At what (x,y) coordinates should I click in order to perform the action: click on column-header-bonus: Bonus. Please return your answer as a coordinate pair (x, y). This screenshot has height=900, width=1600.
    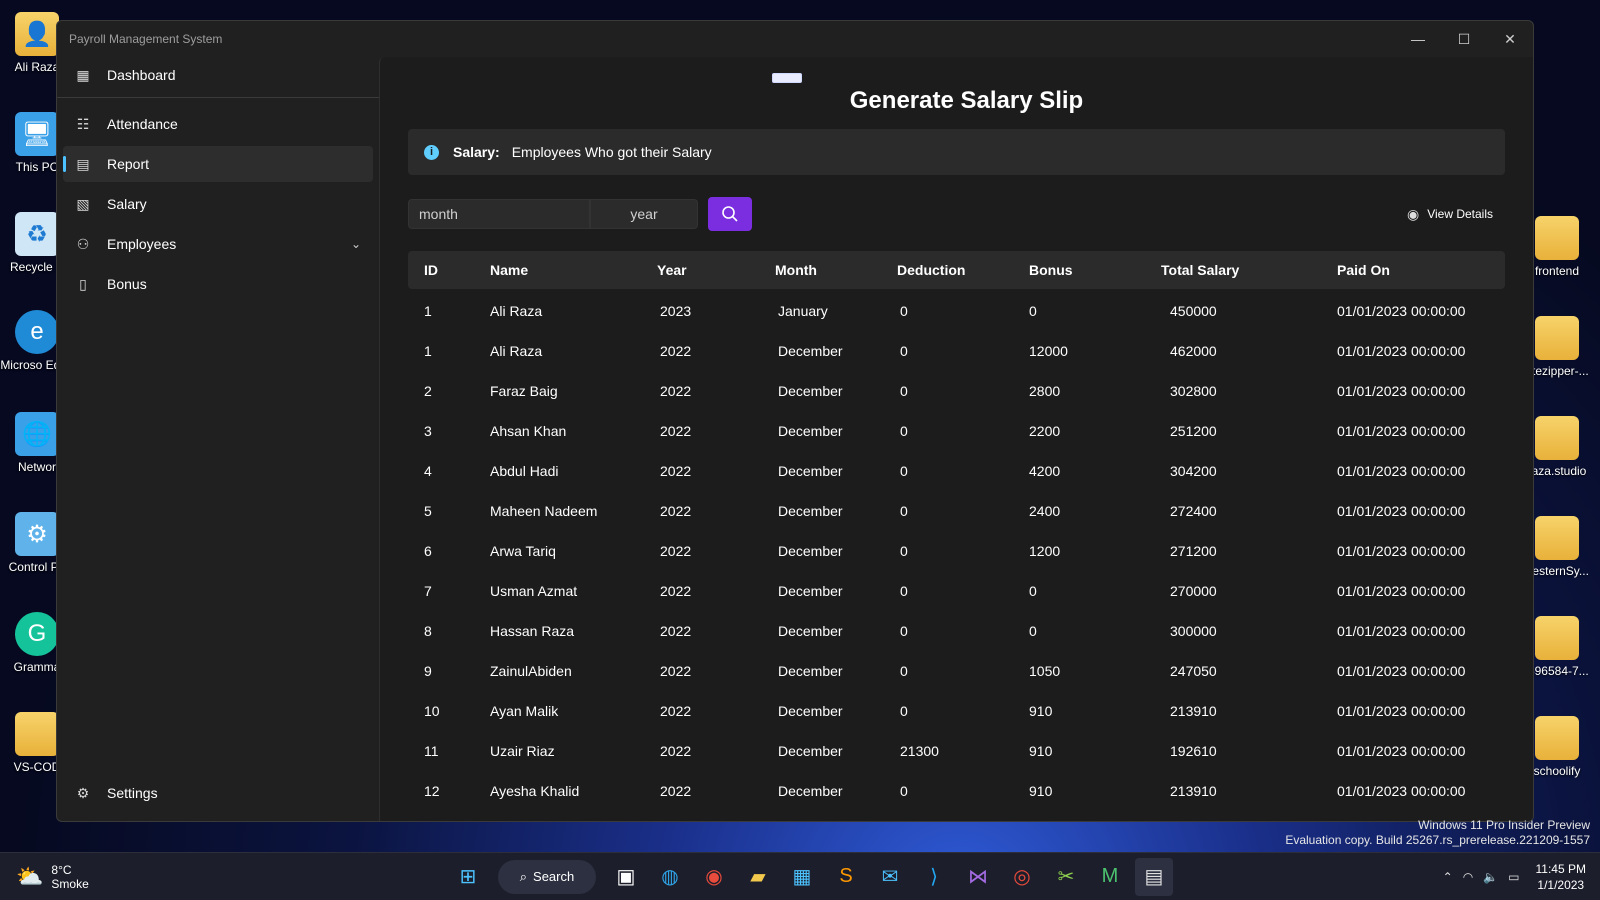
    Looking at the image, I should click on (1095, 270).